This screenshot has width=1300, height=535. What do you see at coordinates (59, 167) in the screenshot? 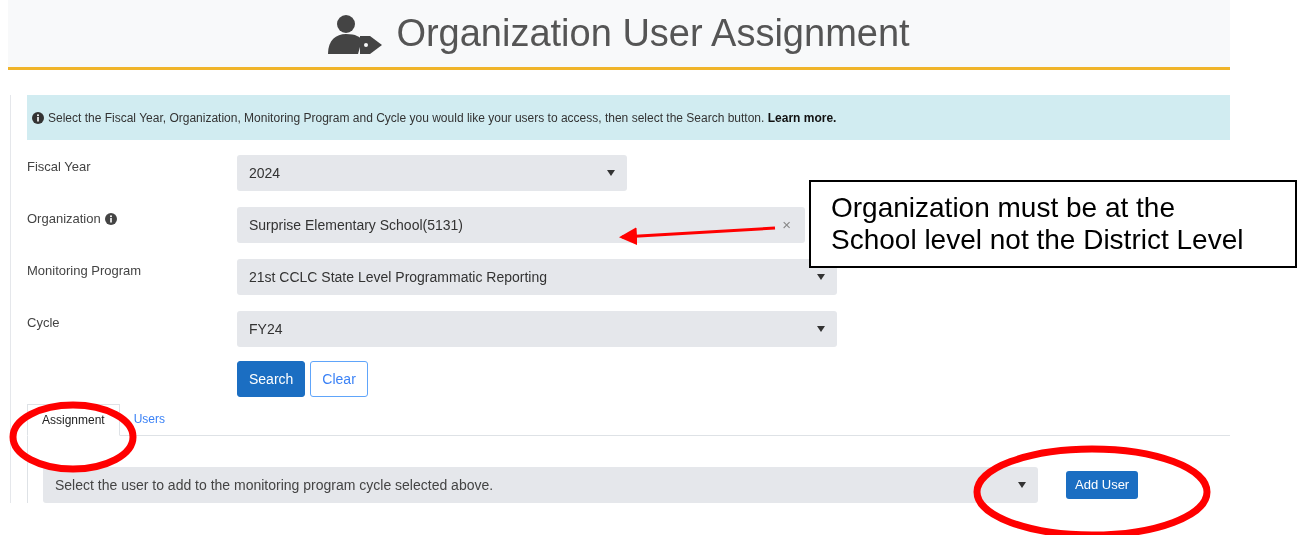
I see `field-label: Fiscal Year` at bounding box center [59, 167].